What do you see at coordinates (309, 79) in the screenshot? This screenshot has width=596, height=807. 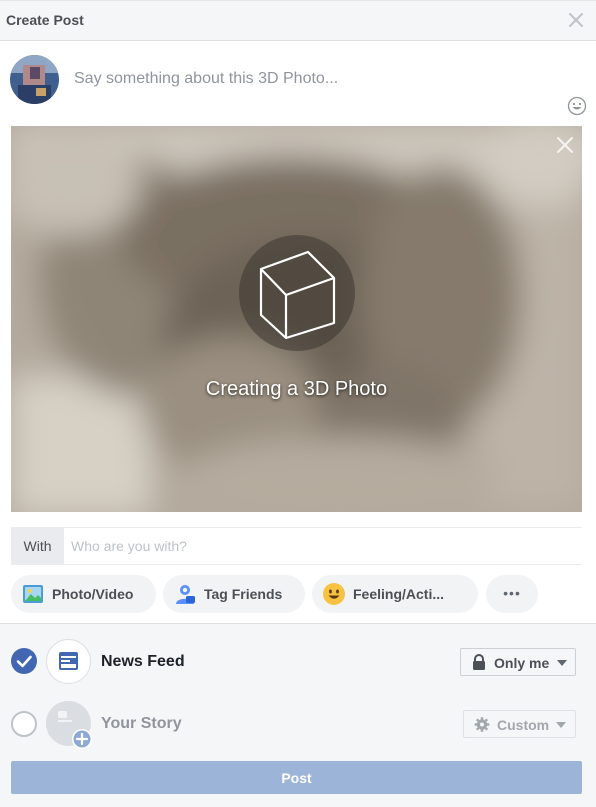 I see `post-text-input` at bounding box center [309, 79].